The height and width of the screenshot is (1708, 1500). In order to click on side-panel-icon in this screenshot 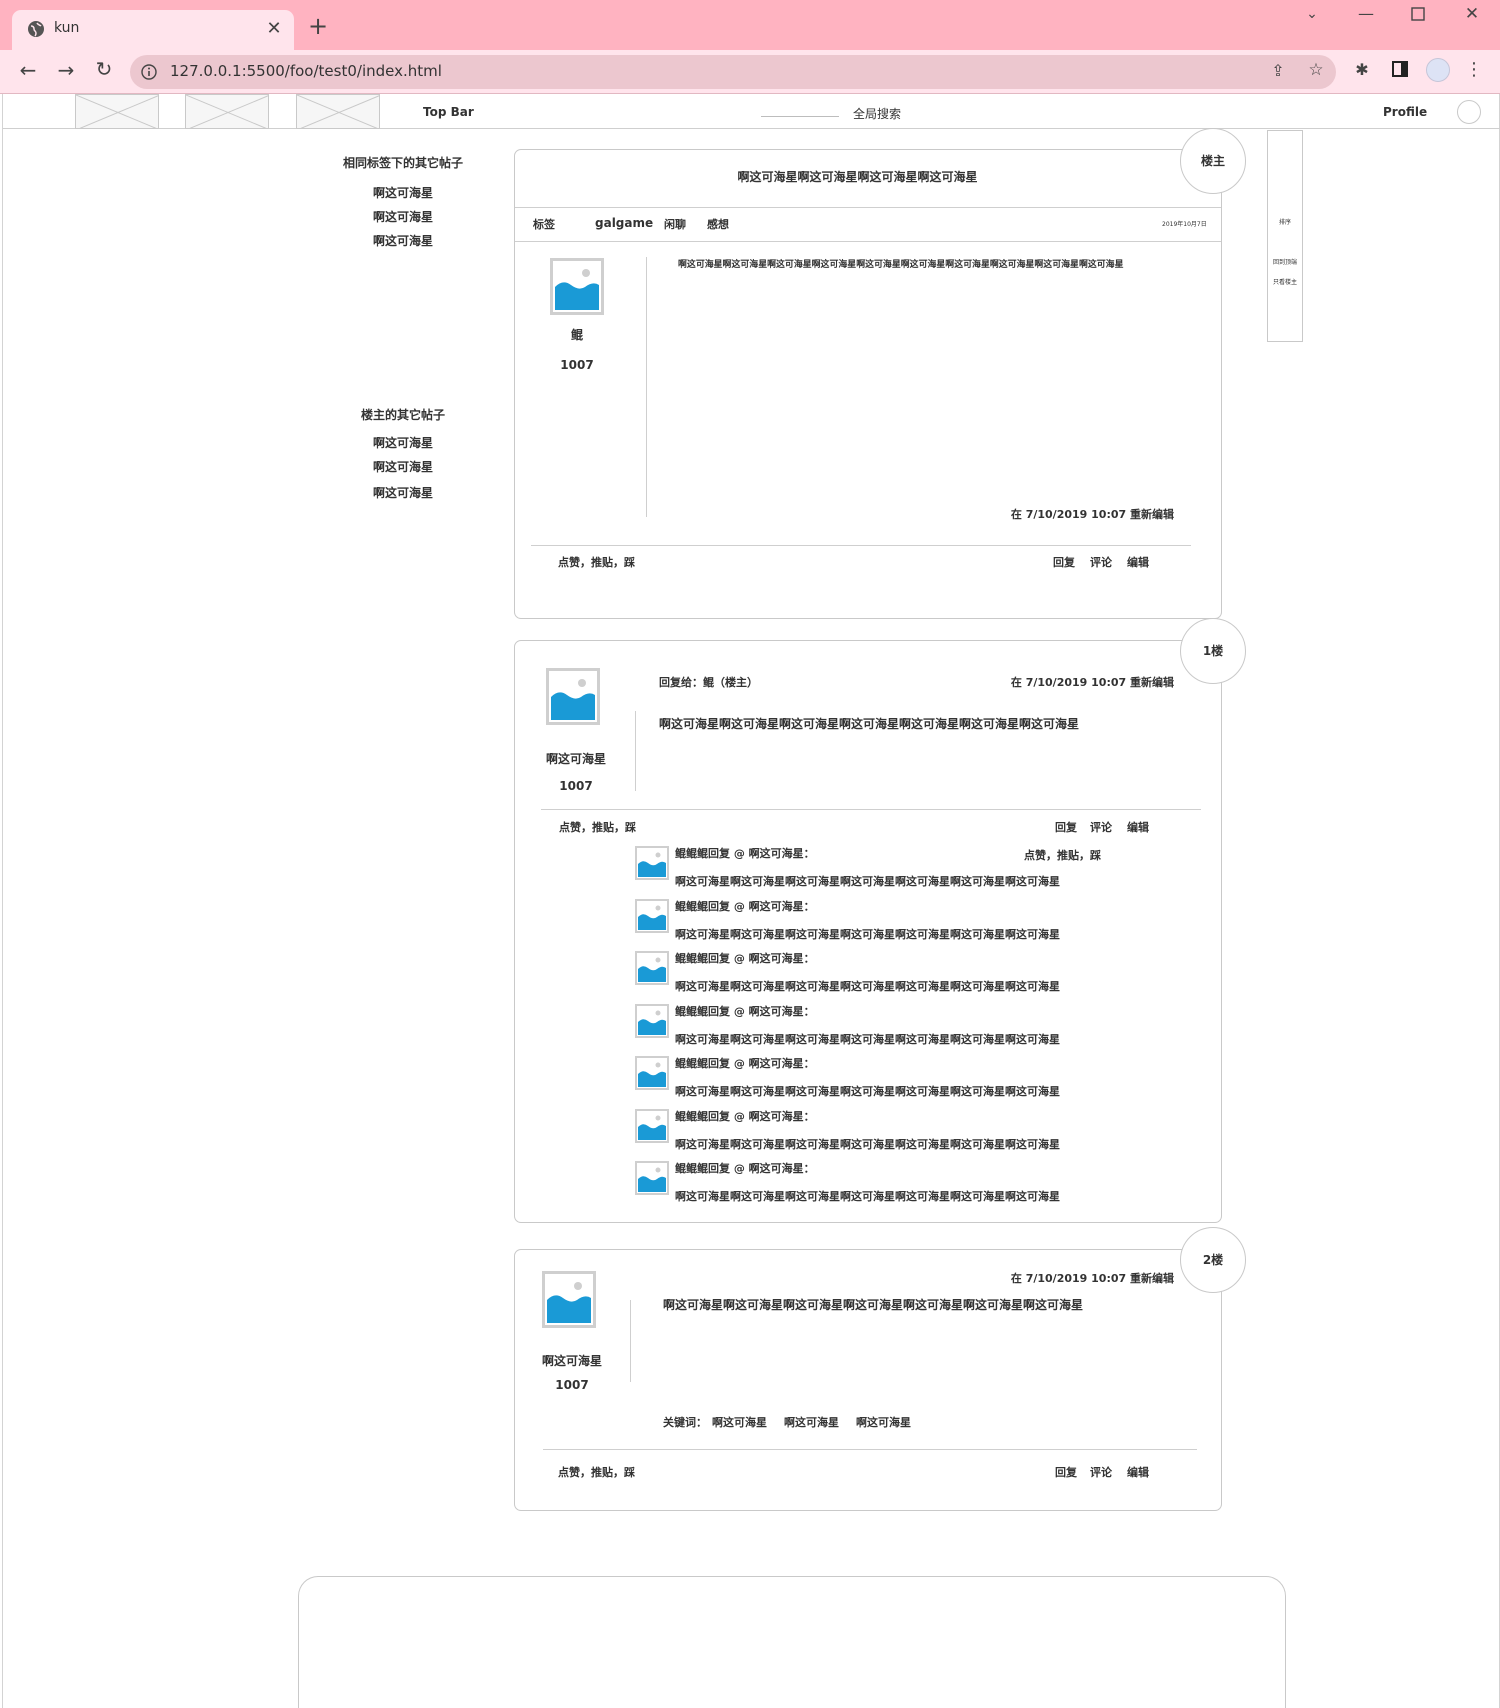, I will do `click(1400, 71)`.